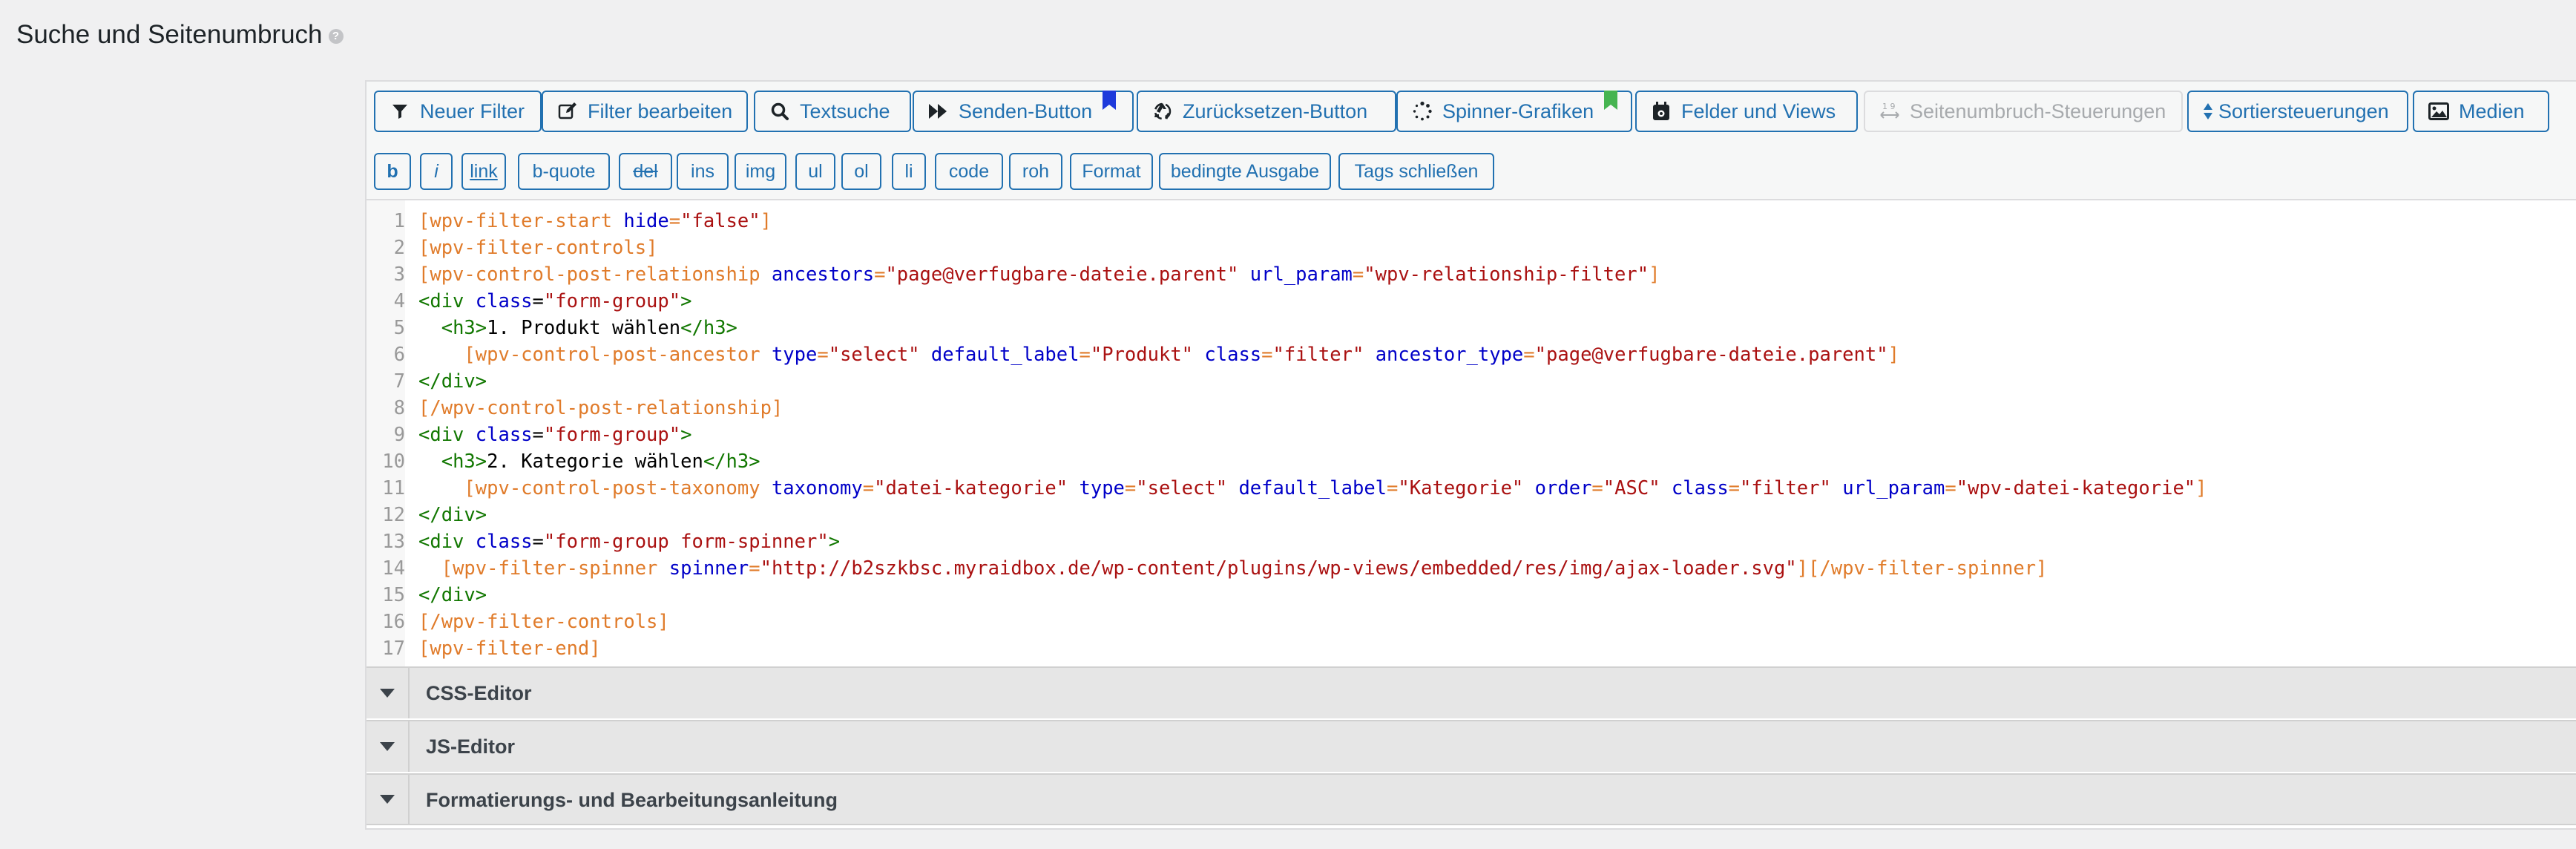  I want to click on sort-icon, so click(2208, 111).